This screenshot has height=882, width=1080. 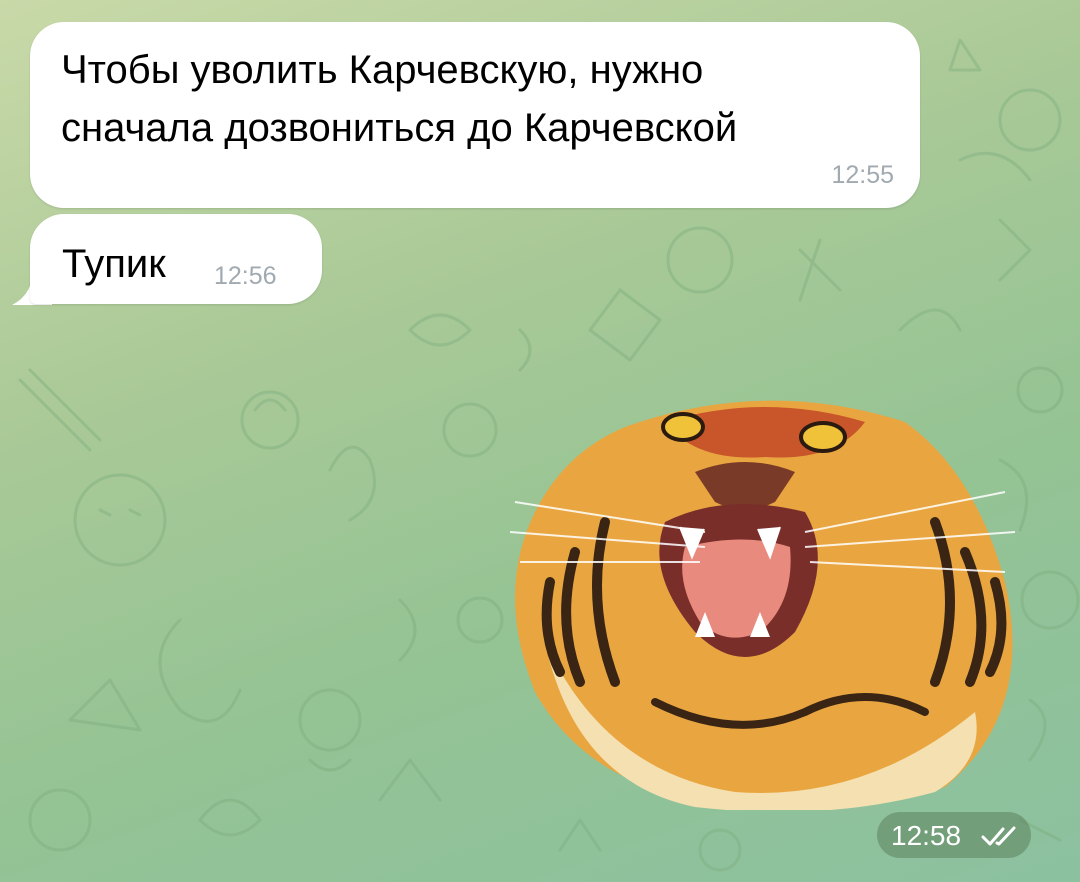 I want to click on incoming-message-2: Тупик 12:56, so click(x=176, y=259).